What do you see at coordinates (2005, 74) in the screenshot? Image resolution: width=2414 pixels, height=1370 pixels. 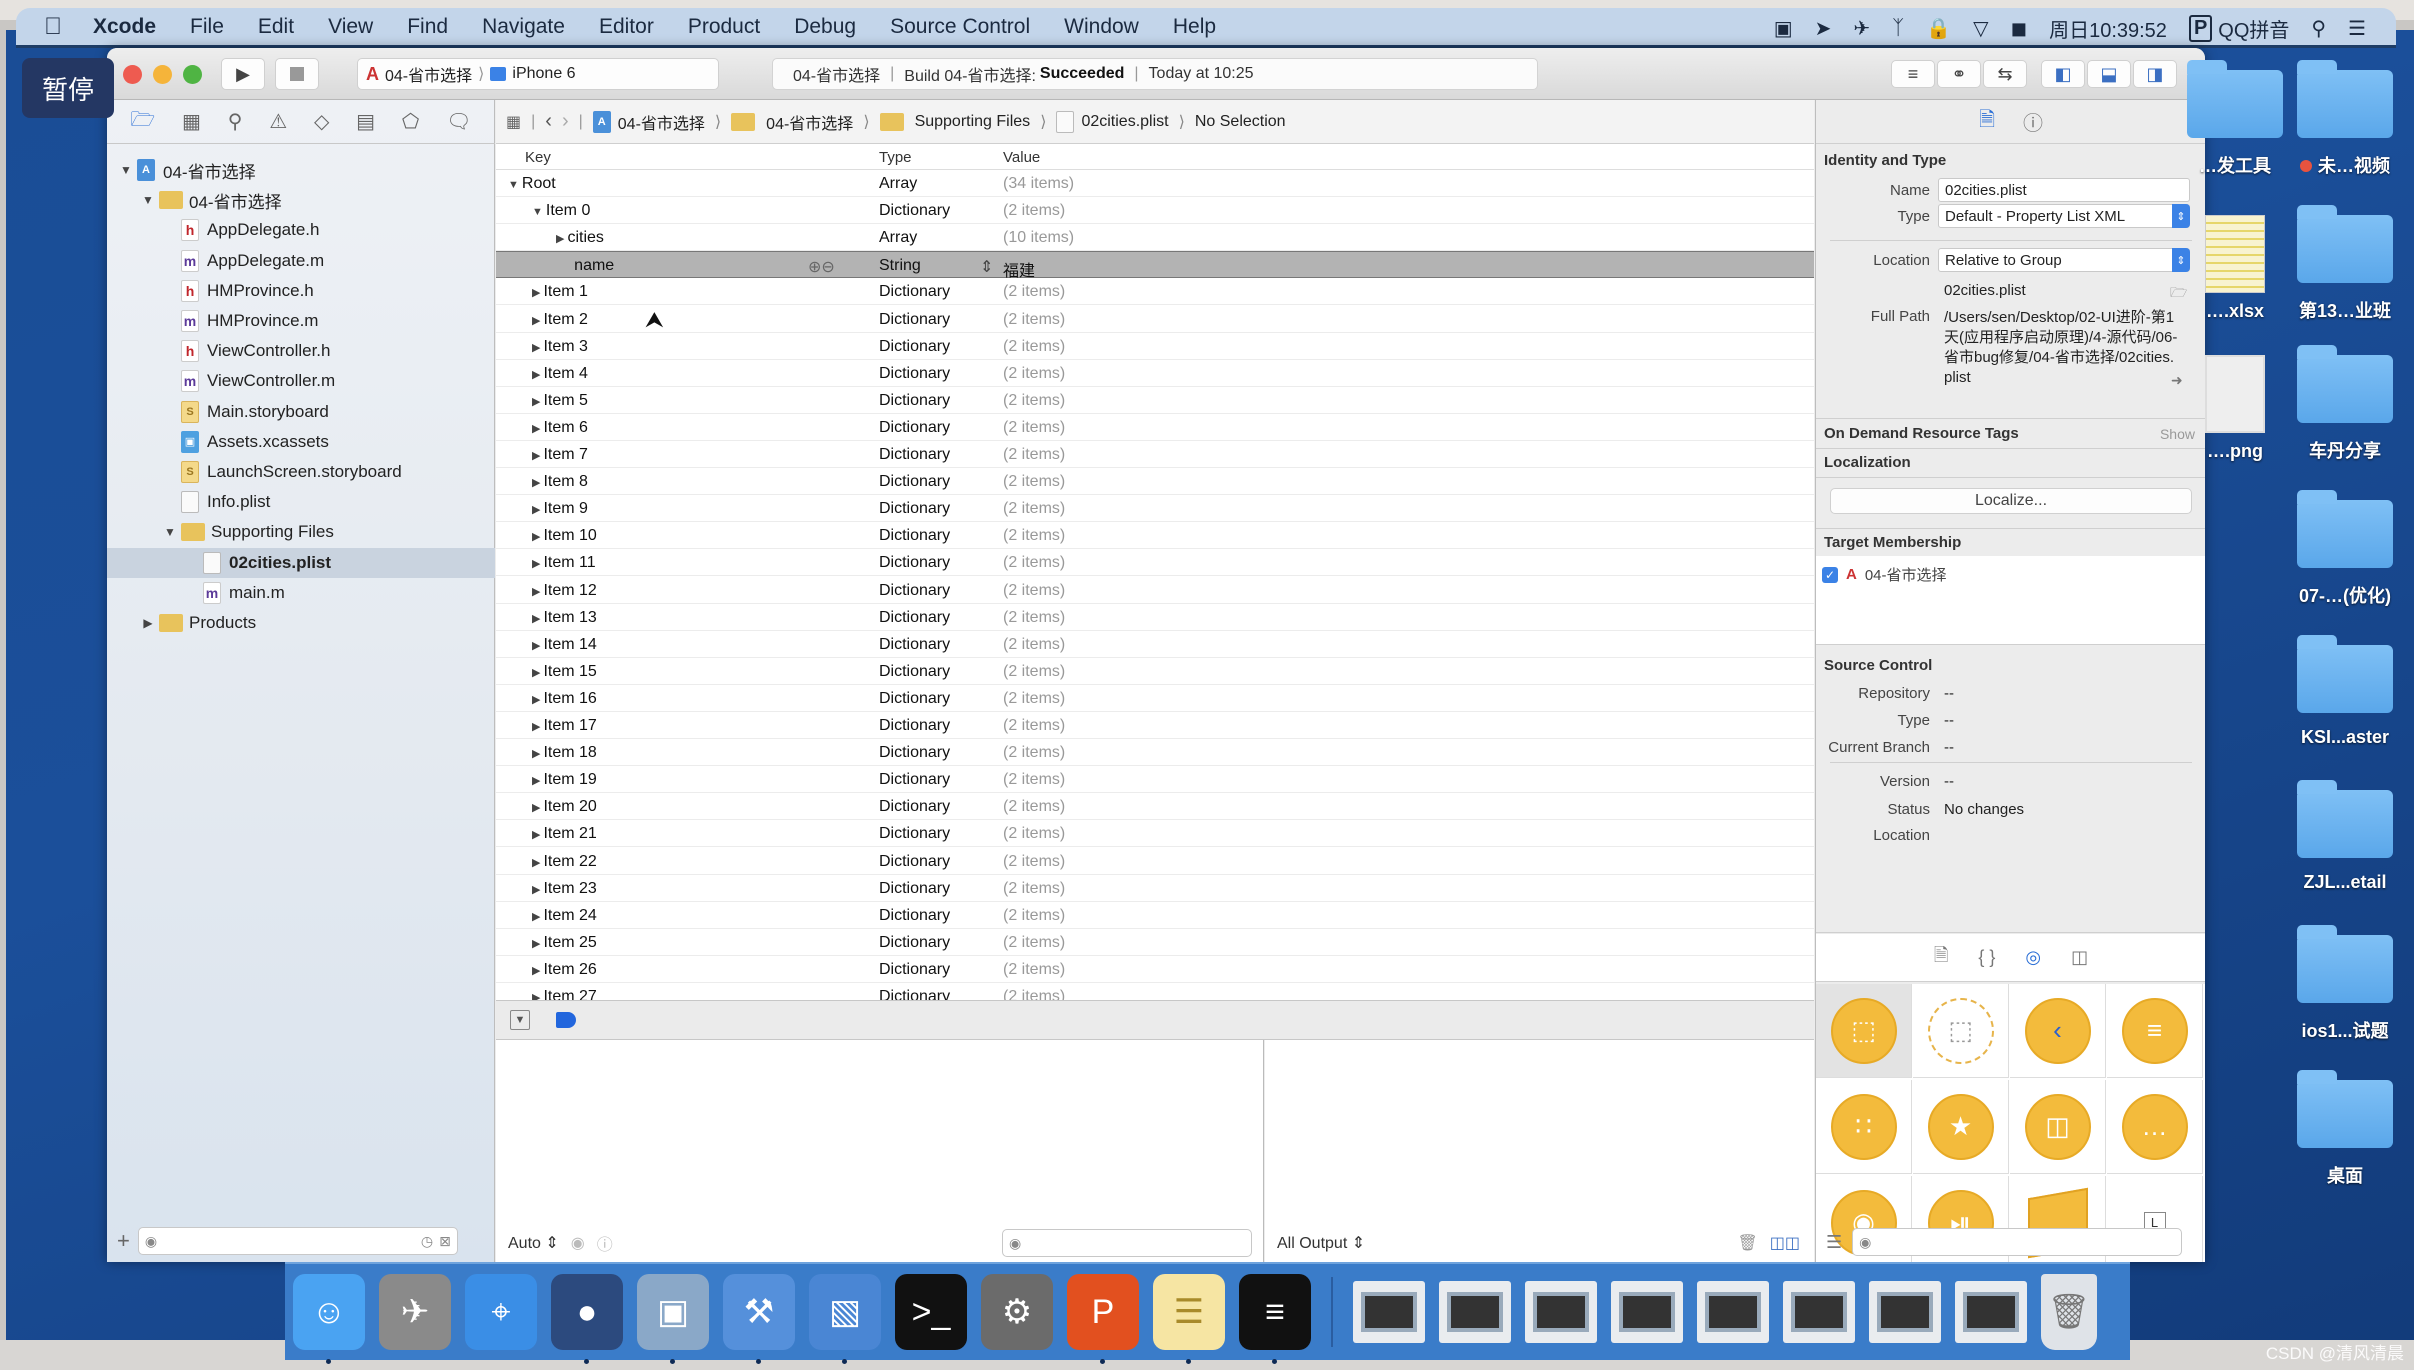 I see `version-editor-button: ⇆` at bounding box center [2005, 74].